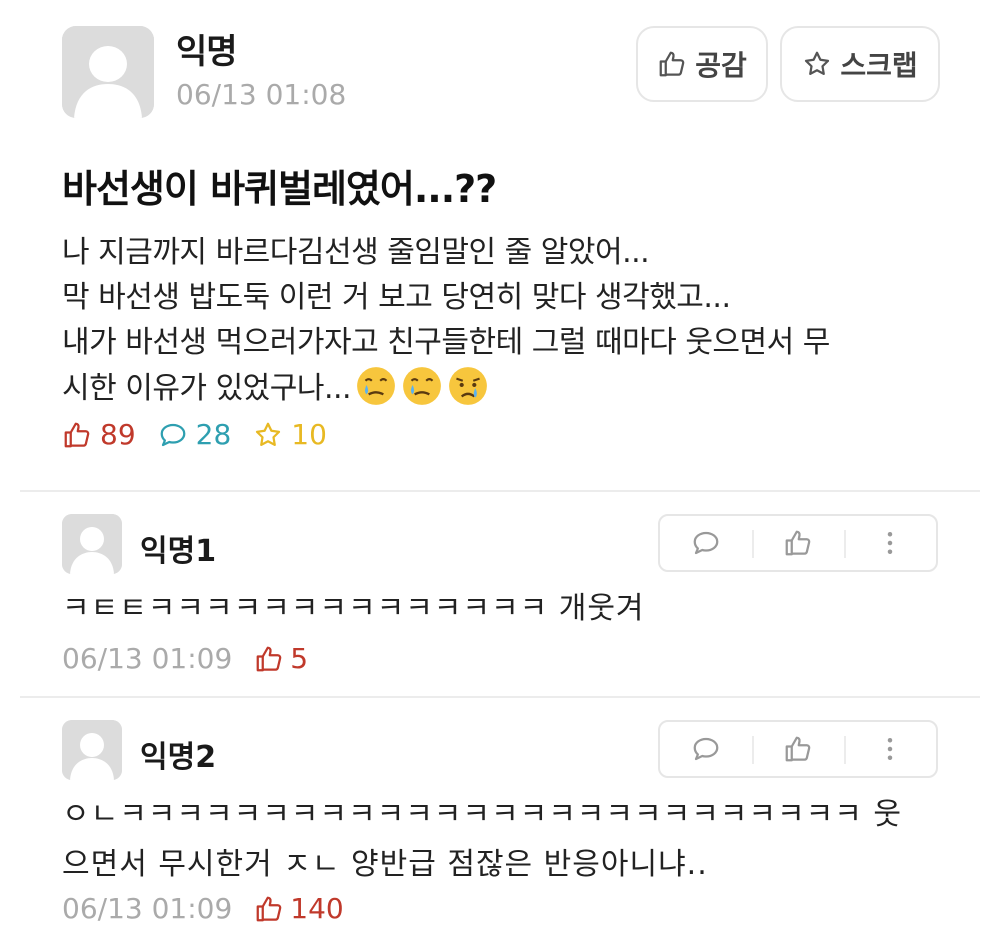 The image size is (1000, 934). Describe the element at coordinates (317, 908) in the screenshot. I see `comment-like-value: 140` at that location.